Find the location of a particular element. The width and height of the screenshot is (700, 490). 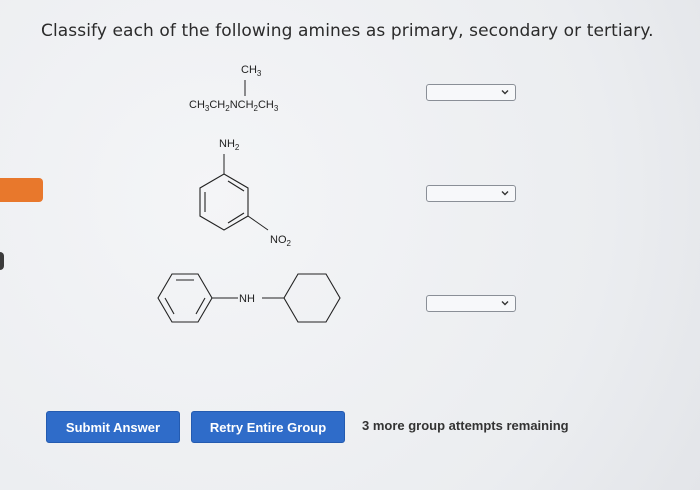

s2-benzene-ring is located at coordinates (224, 202).